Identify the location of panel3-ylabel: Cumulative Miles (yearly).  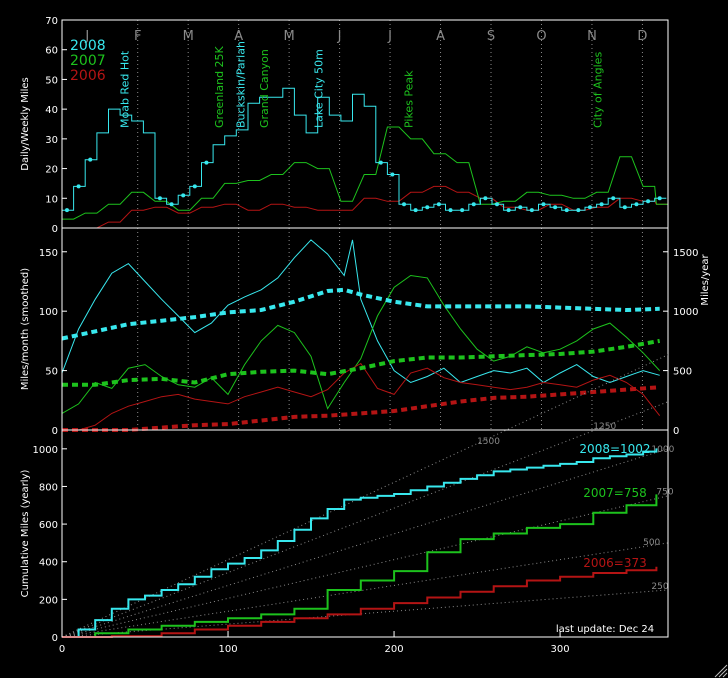
(25, 534).